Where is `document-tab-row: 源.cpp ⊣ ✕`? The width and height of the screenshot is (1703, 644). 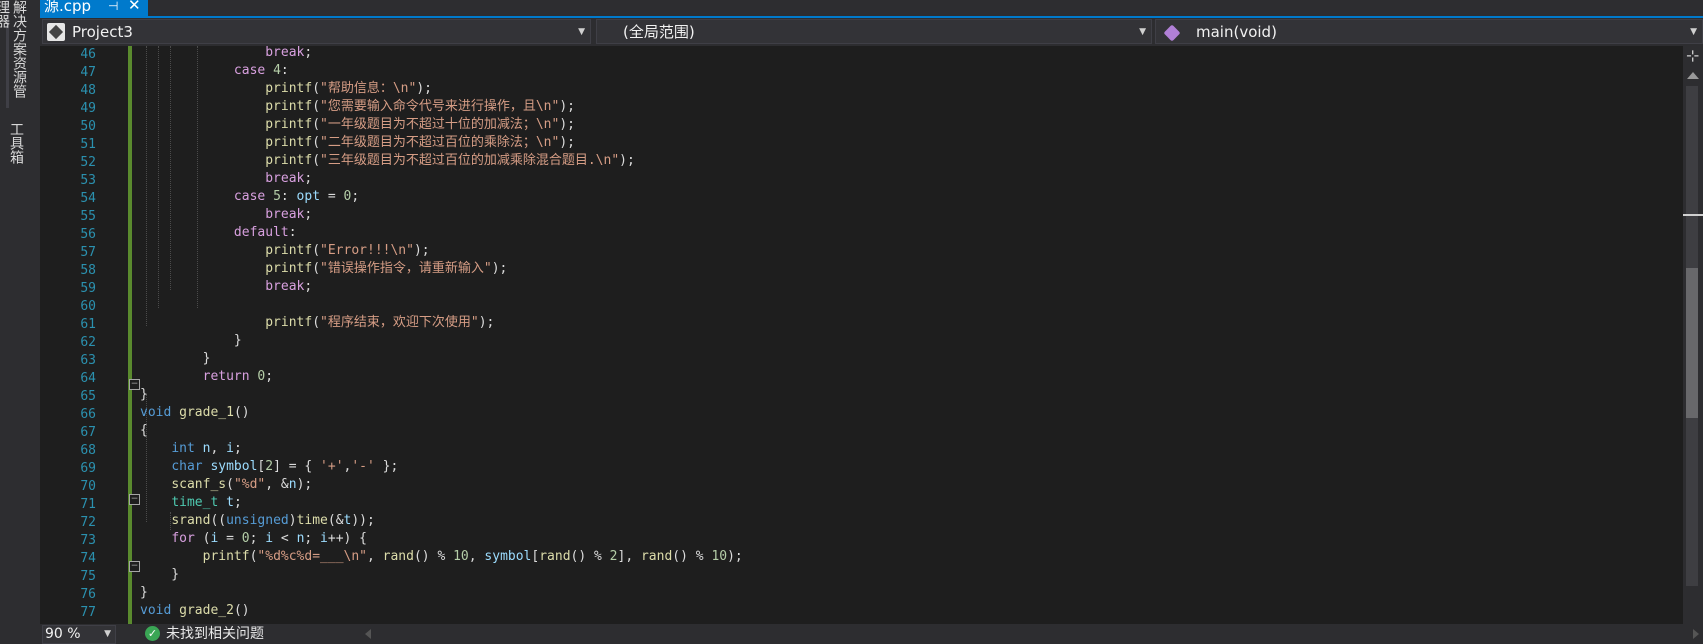
document-tab-row: 源.cpp ⊣ ✕ is located at coordinates (871, 9).